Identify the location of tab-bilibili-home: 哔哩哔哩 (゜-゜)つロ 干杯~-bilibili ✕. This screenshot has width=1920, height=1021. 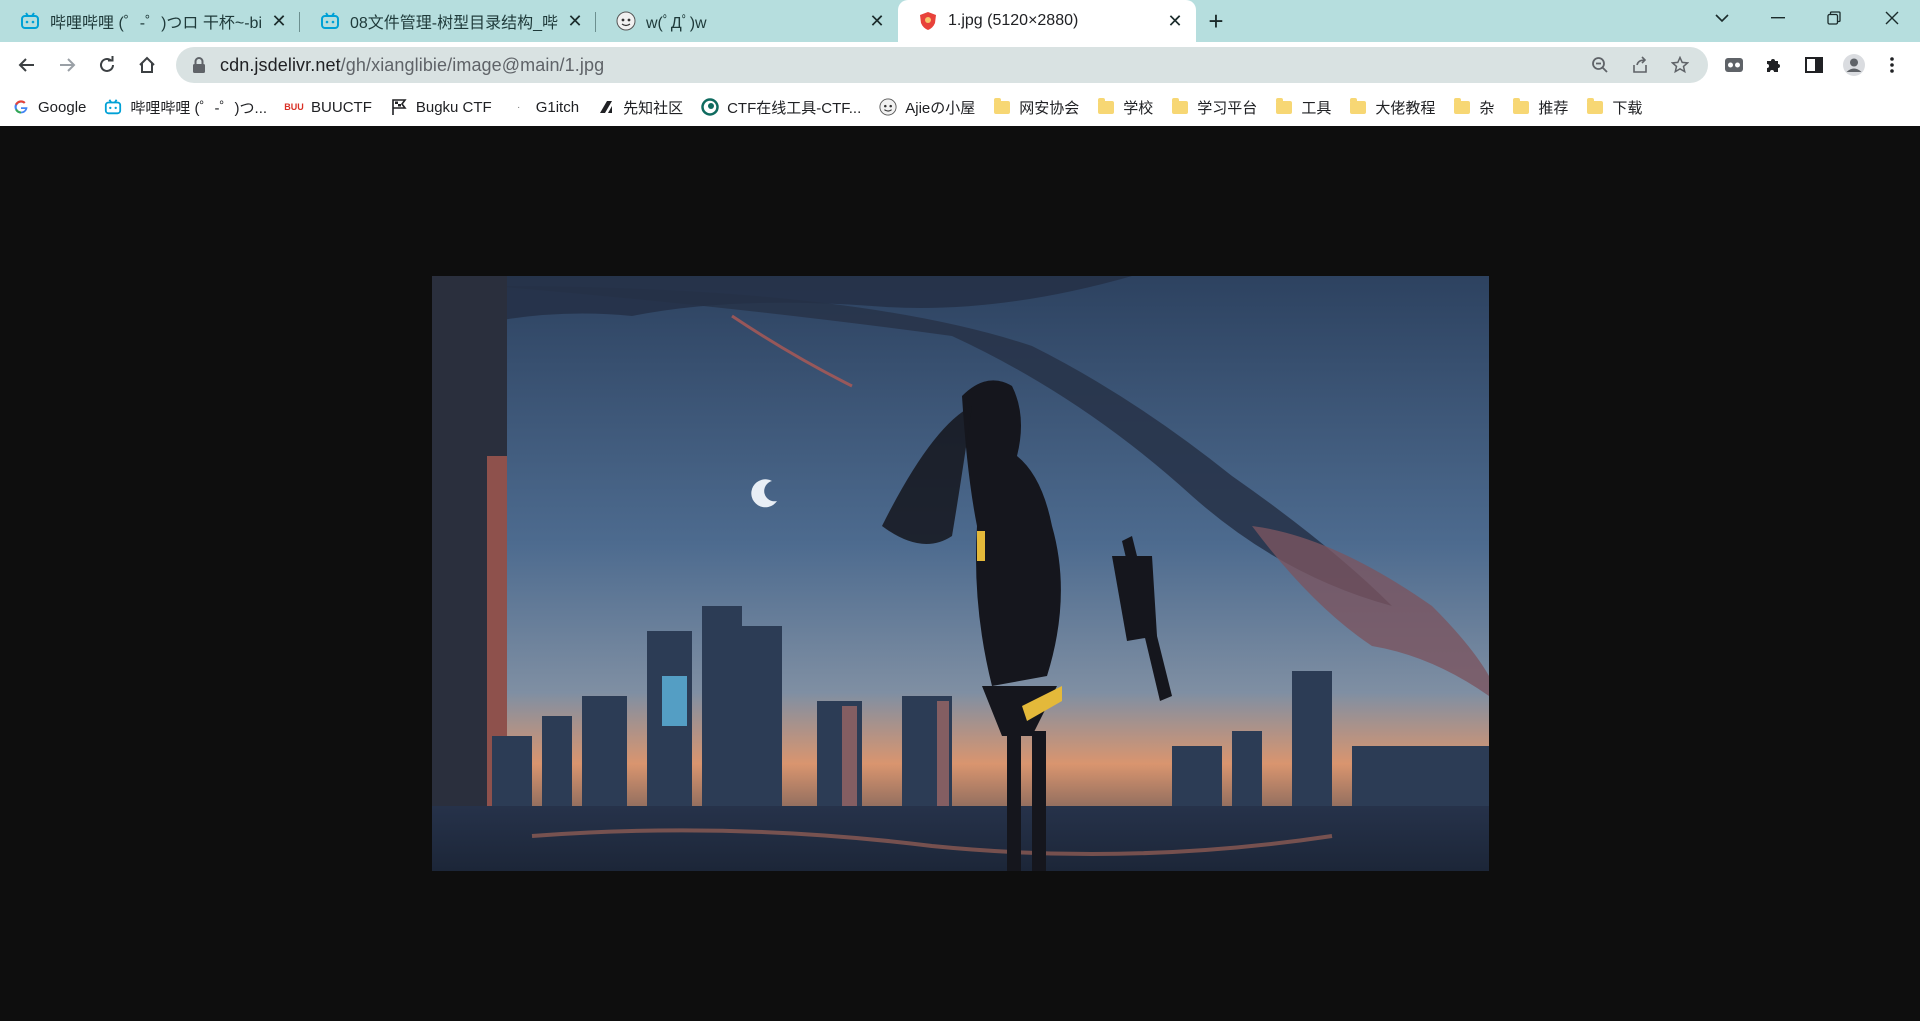
(150, 21).